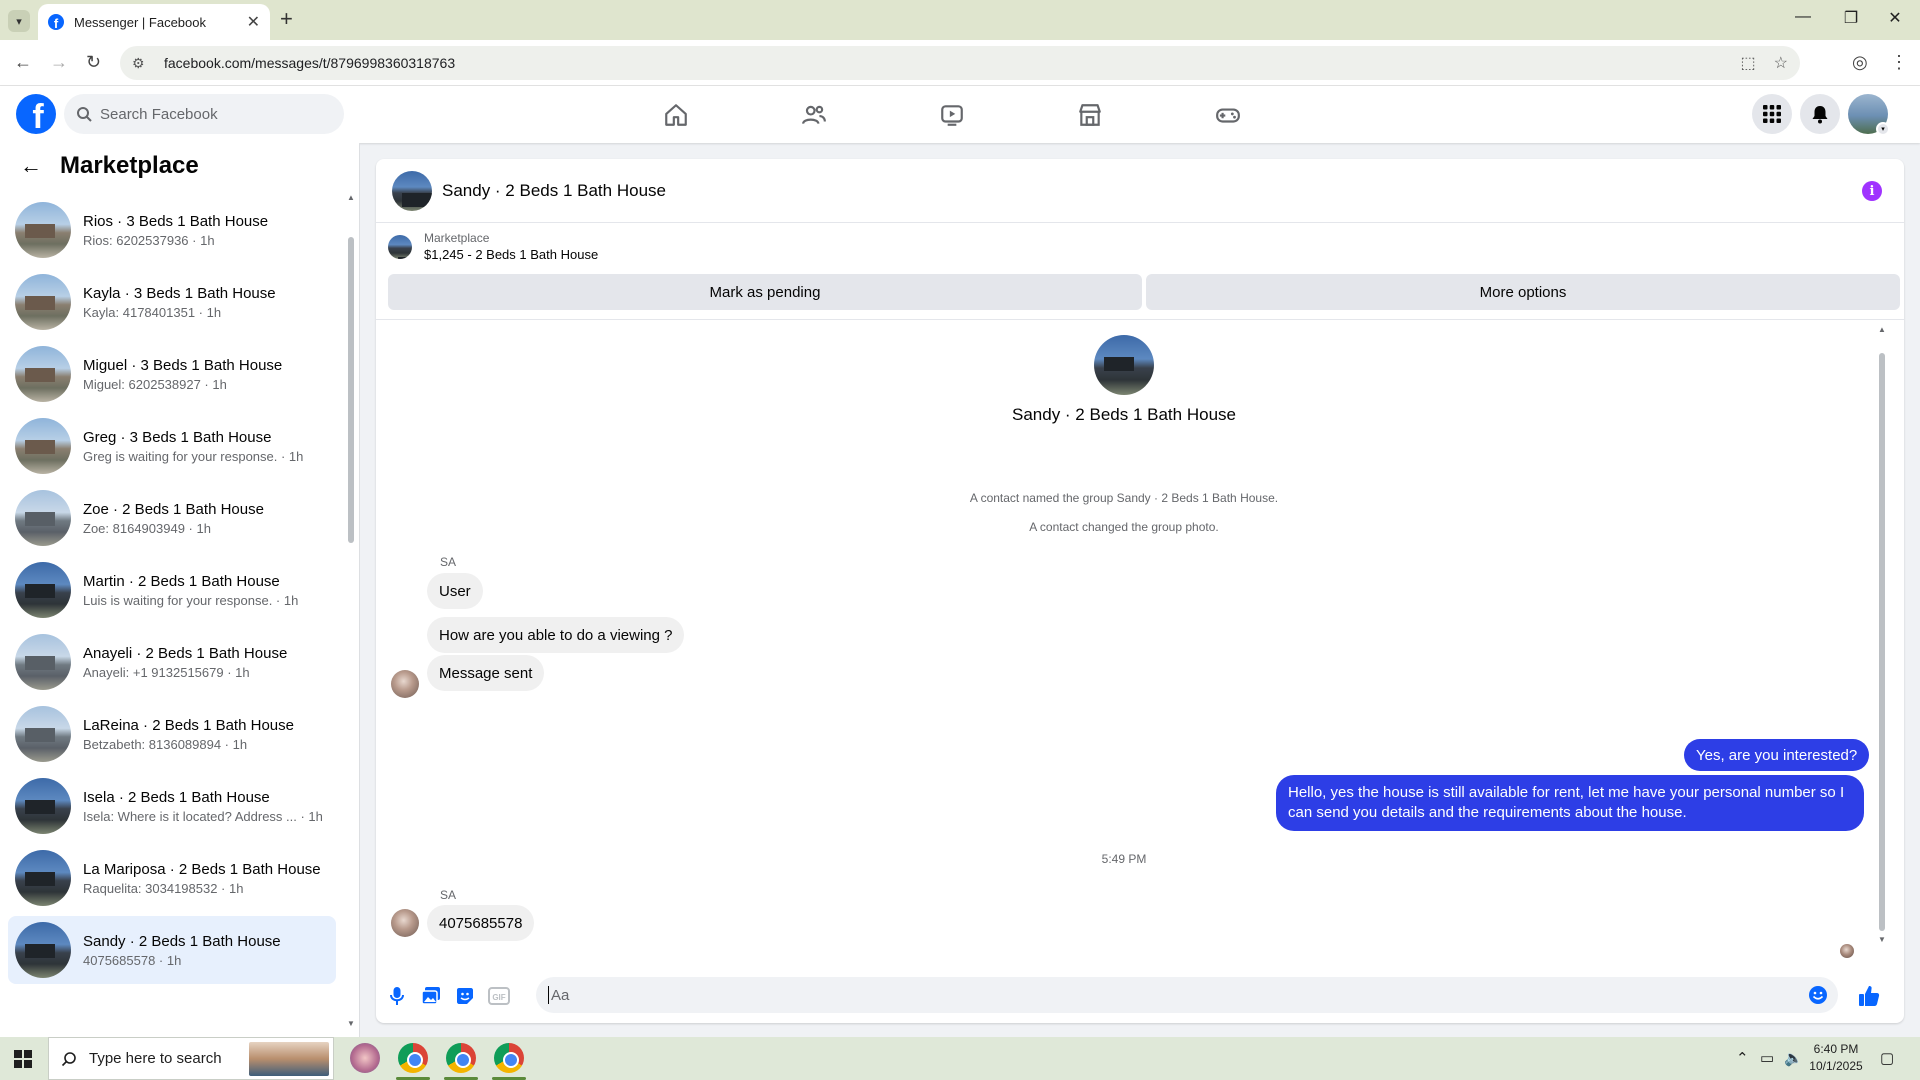 The height and width of the screenshot is (1080, 1920). What do you see at coordinates (36, 114) in the screenshot?
I see `facebook-logo-icon: f` at bounding box center [36, 114].